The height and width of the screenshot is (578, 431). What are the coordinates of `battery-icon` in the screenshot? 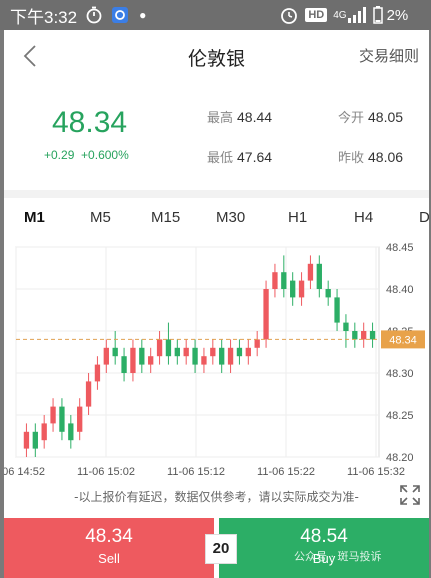 It's located at (377, 15).